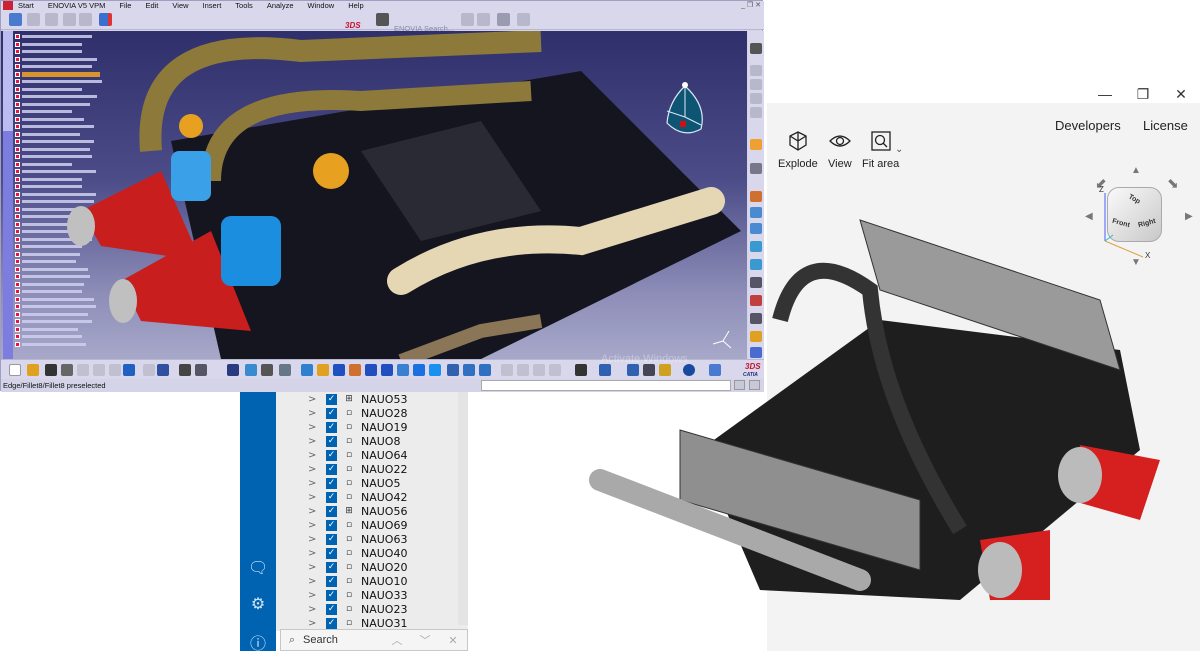 The height and width of the screenshot is (654, 1200). Describe the element at coordinates (258, 568) in the screenshot. I see `comment-icon: 🗨` at that location.